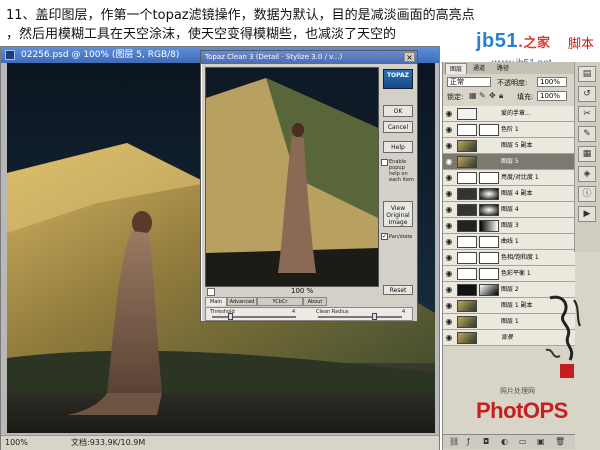 The image size is (600, 450). I want to click on layer-row-selected: ◉ 图层 5, so click(509, 162).